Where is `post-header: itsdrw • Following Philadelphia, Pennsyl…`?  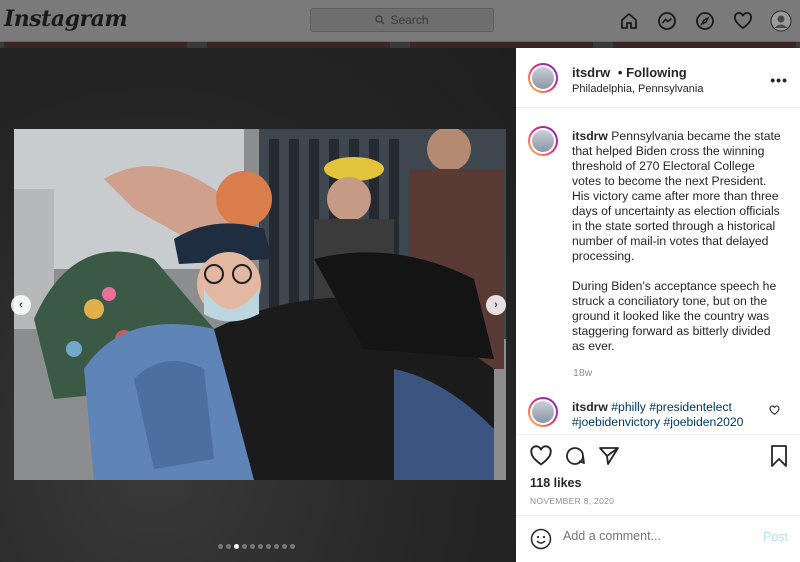
post-header: itsdrw • Following Philadelphia, Pennsyl… is located at coordinates (658, 78).